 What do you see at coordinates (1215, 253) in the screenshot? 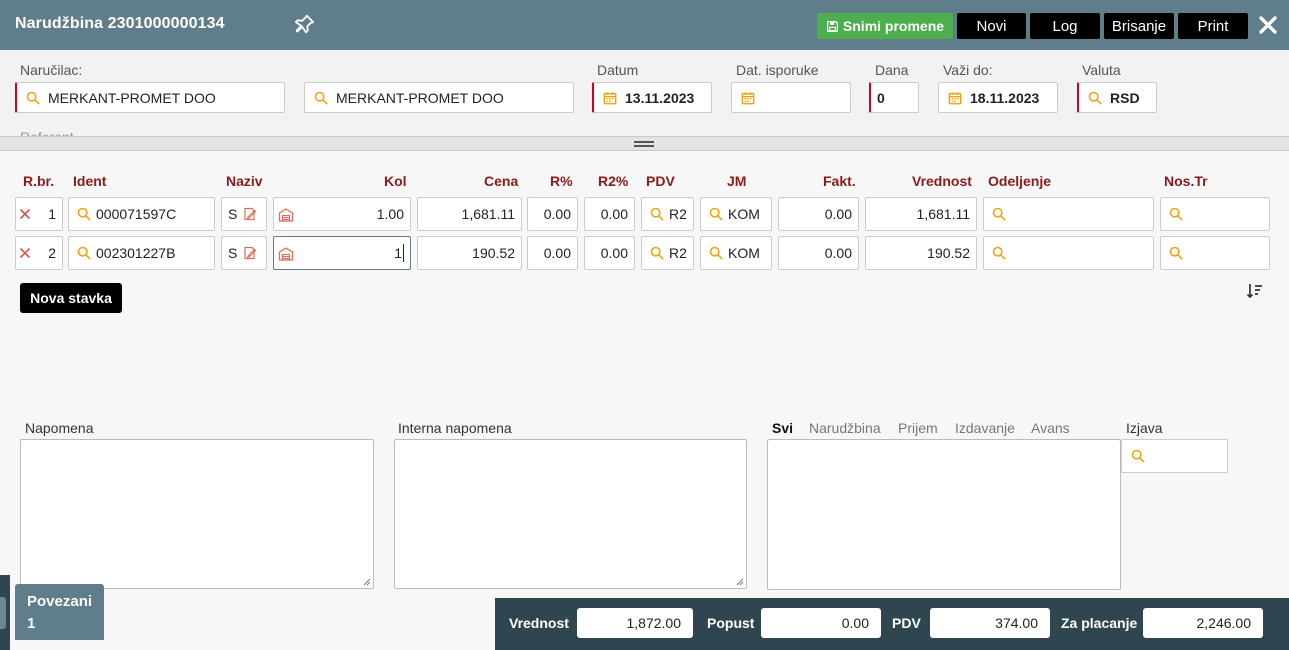
I see `table-row-2-nostr` at bounding box center [1215, 253].